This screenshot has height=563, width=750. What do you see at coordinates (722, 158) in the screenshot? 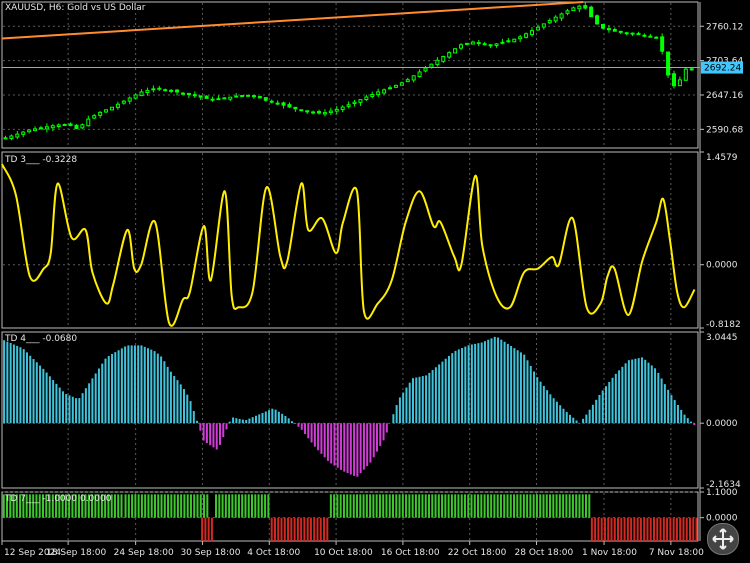
I see `td3-tick-label: 1.4579` at bounding box center [722, 158].